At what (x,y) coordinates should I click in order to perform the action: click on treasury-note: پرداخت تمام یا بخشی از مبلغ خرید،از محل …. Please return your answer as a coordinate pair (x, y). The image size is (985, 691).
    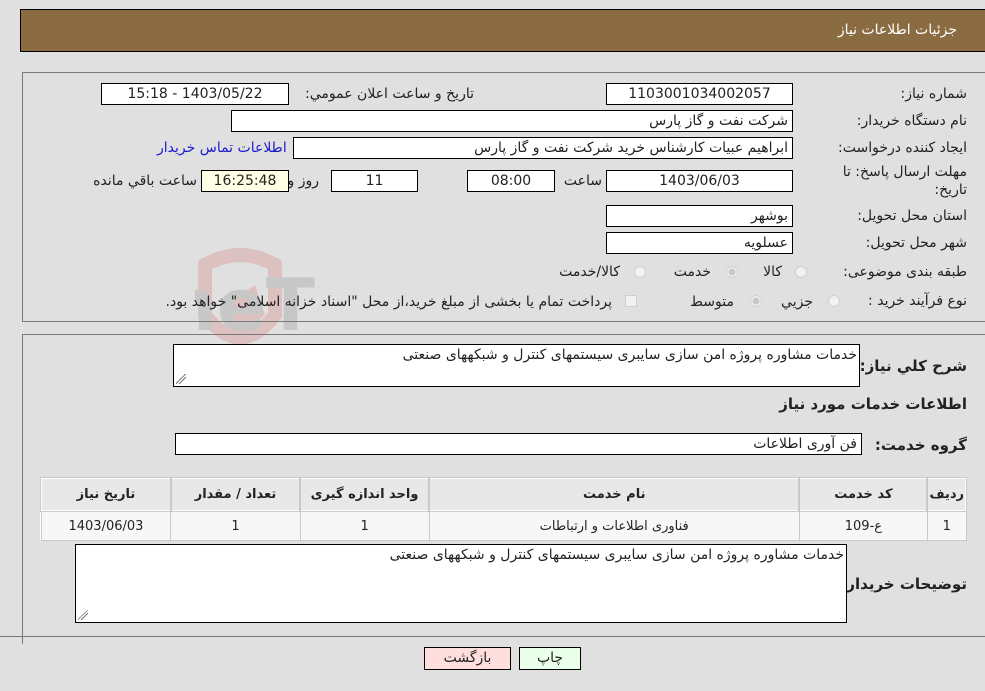
    Looking at the image, I should click on (388, 302).